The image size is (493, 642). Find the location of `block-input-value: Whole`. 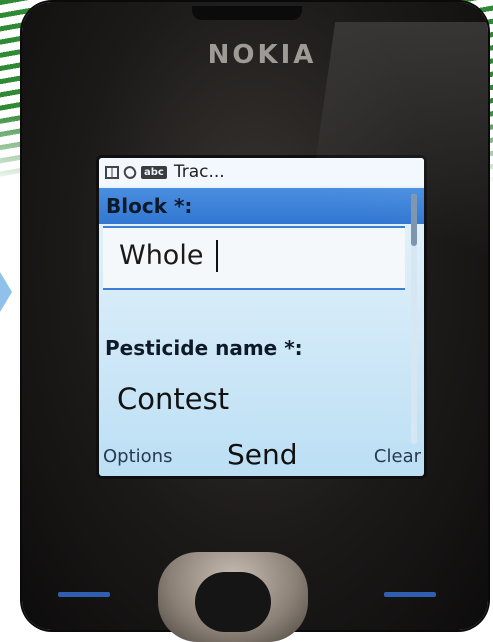

block-input-value: Whole is located at coordinates (161, 255).